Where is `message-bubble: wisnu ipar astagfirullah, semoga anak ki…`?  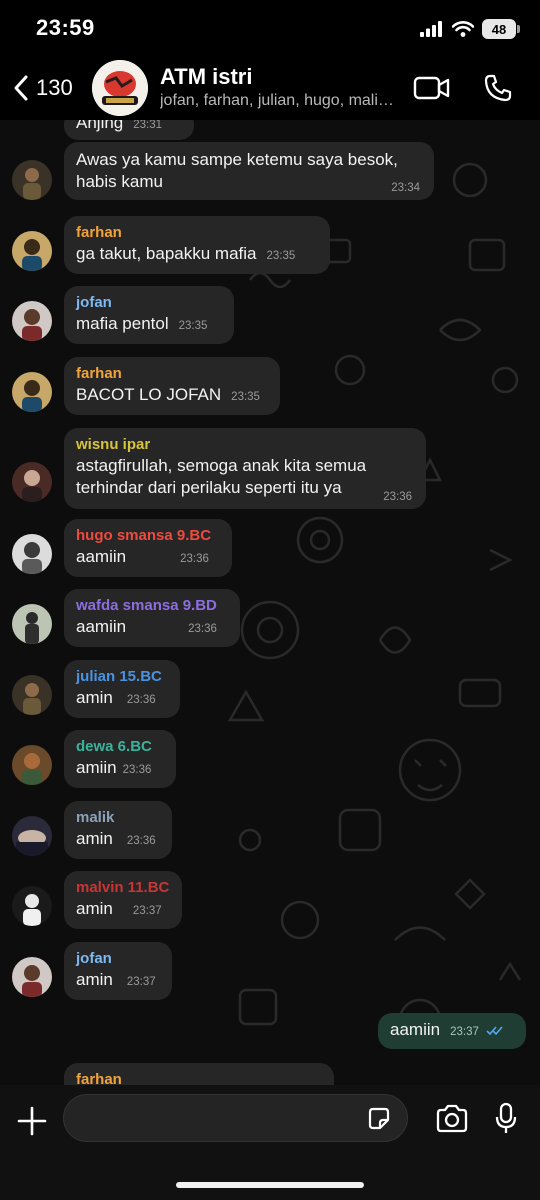
message-bubble: wisnu ipar astagfirullah, semoga anak ki… is located at coordinates (245, 468).